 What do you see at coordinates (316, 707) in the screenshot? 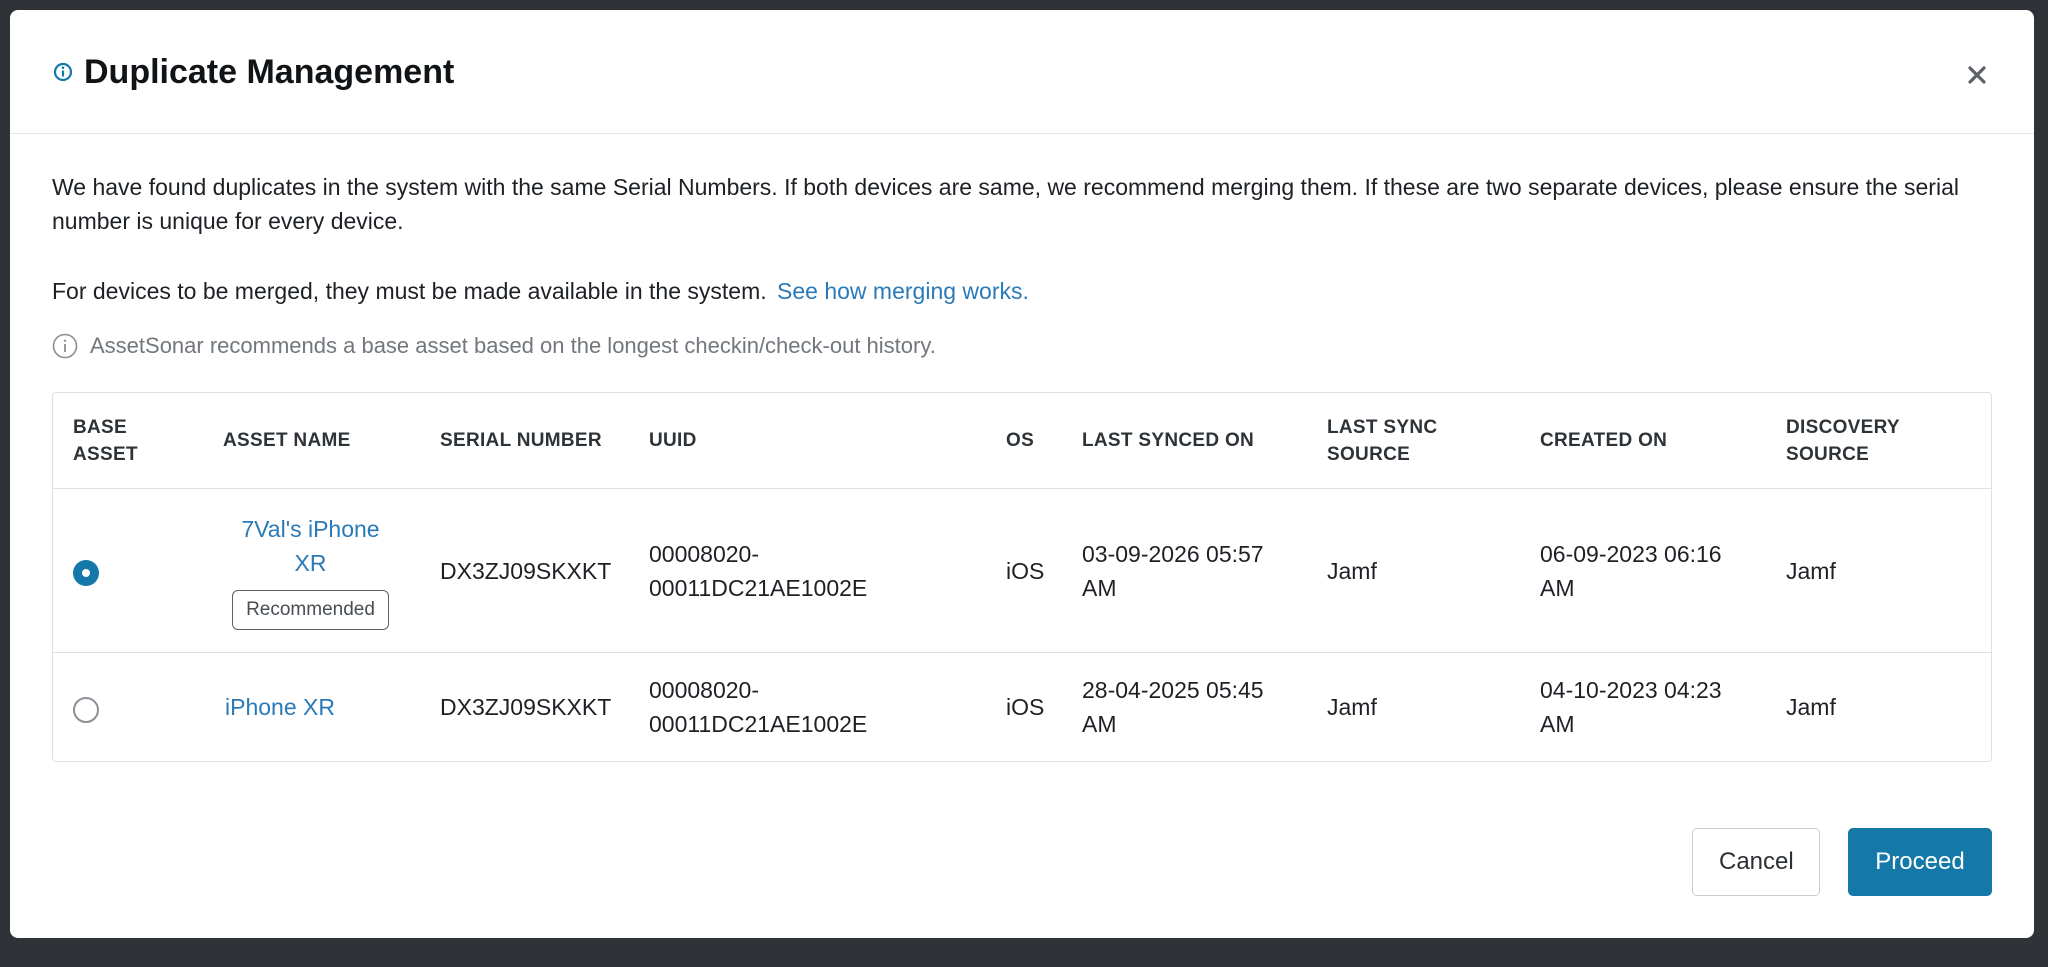
I see `asset-name-link: iPhone XR` at bounding box center [316, 707].